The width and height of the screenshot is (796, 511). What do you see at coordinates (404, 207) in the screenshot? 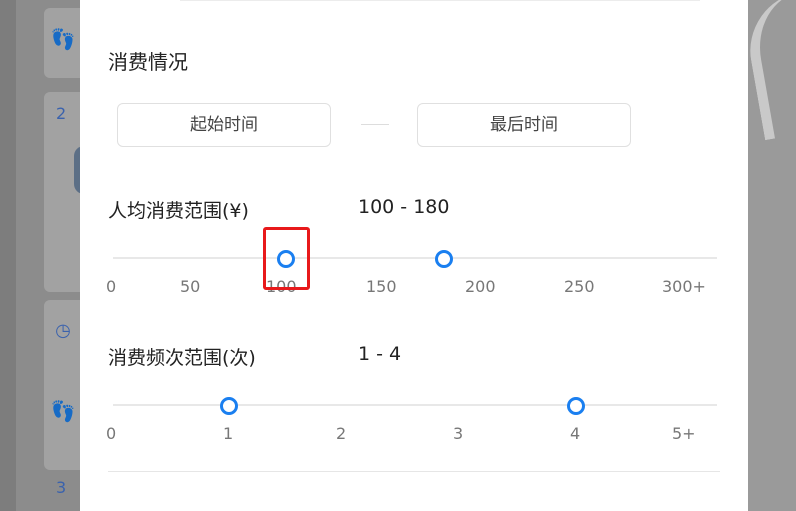
I see `avg-spend-value: 100 - 180` at bounding box center [404, 207].